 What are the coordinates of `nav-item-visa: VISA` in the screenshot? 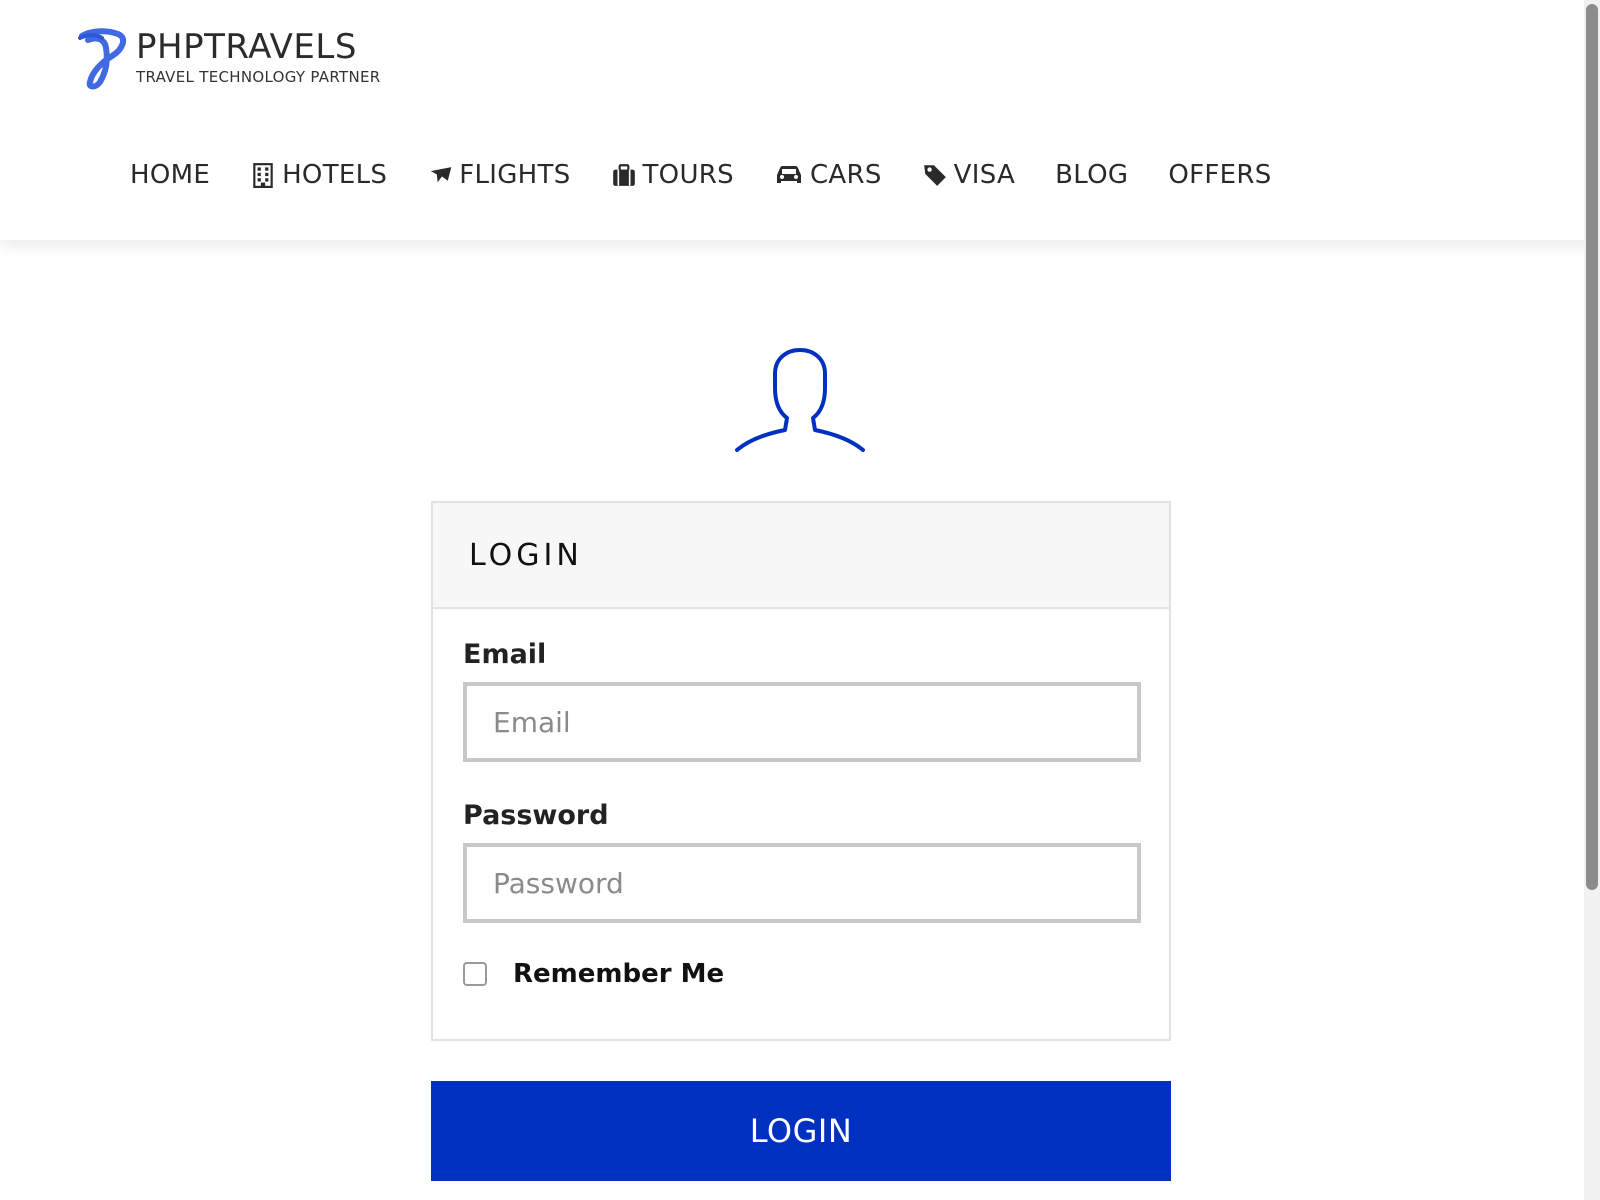 It's located at (968, 175).